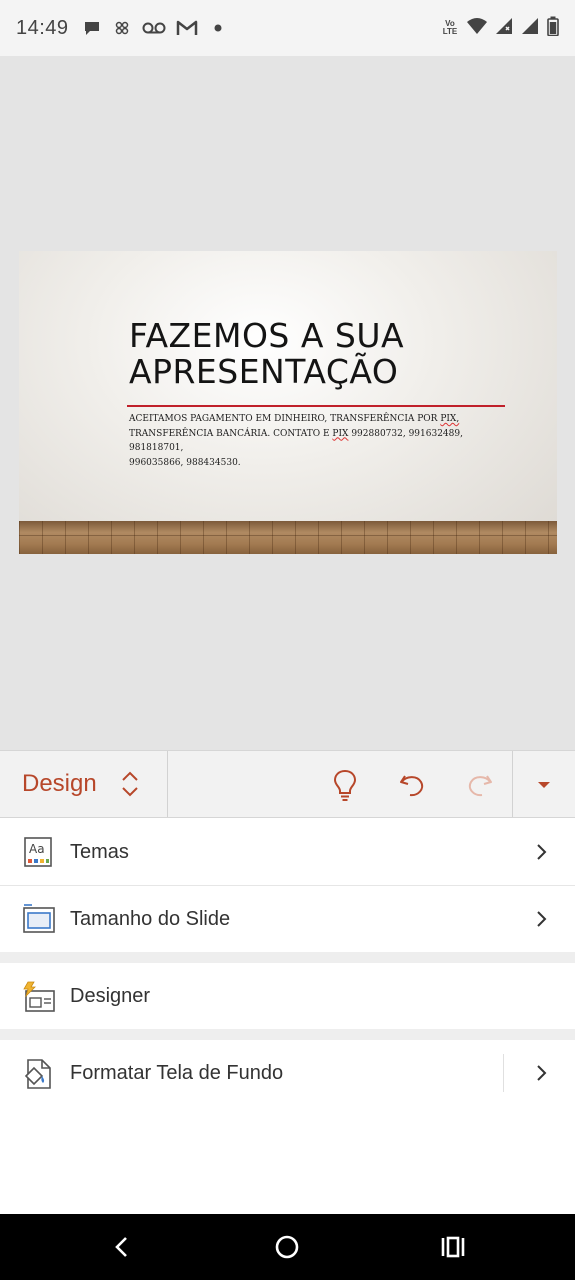 Image resolution: width=575 pixels, height=1280 pixels. I want to click on home-button, so click(287, 1247).